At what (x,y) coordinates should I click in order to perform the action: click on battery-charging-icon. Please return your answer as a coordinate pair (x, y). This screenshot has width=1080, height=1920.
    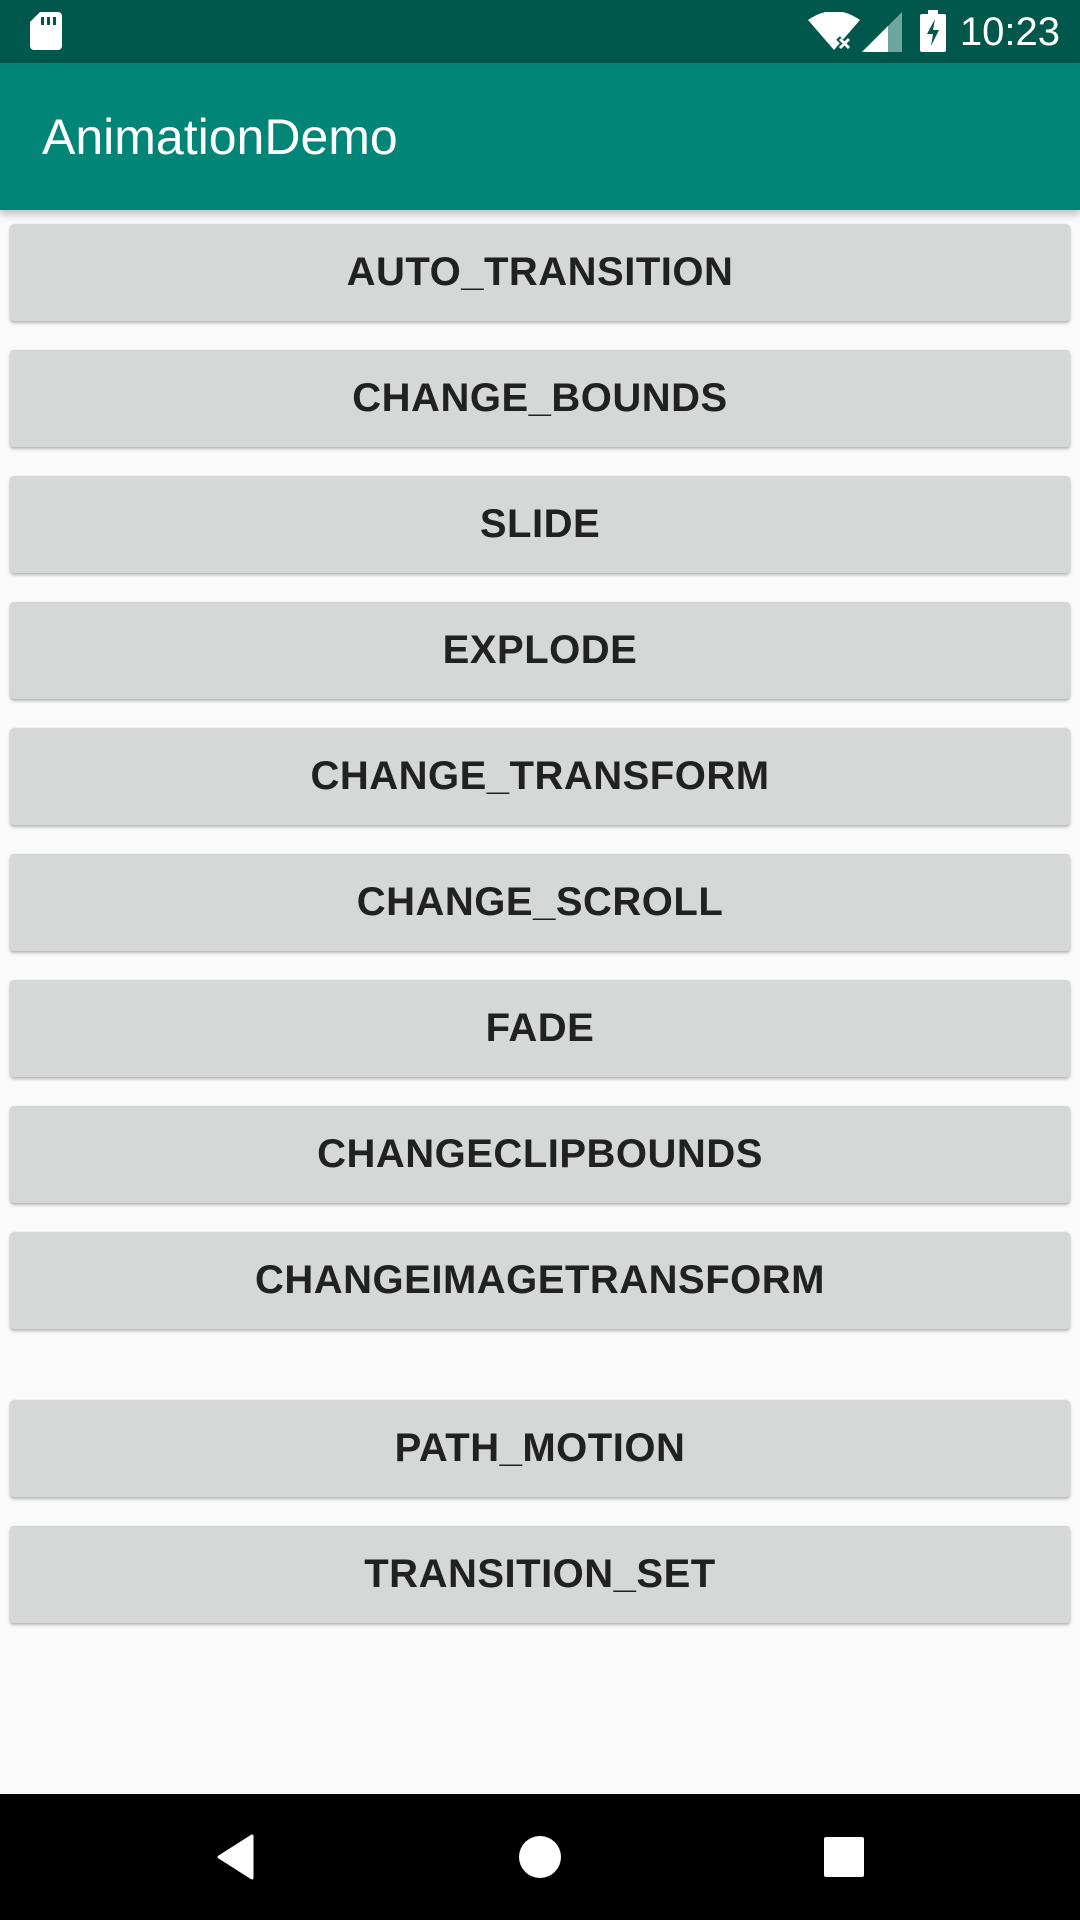
    Looking at the image, I should click on (933, 33).